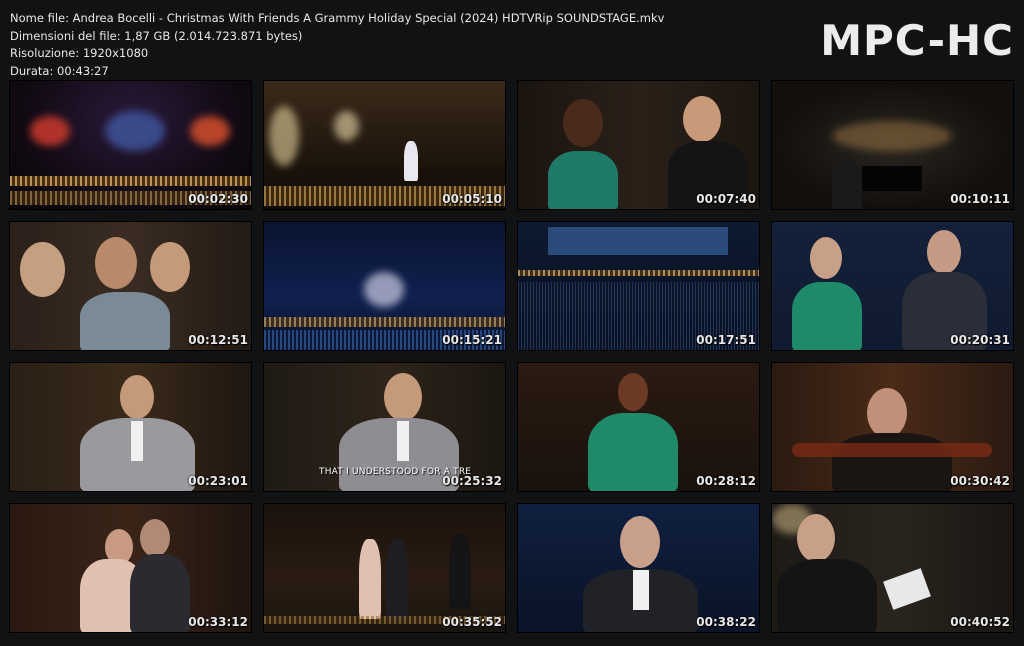 This screenshot has width=1024, height=646. I want to click on thumbnail-8: 00:20:31, so click(892, 286).